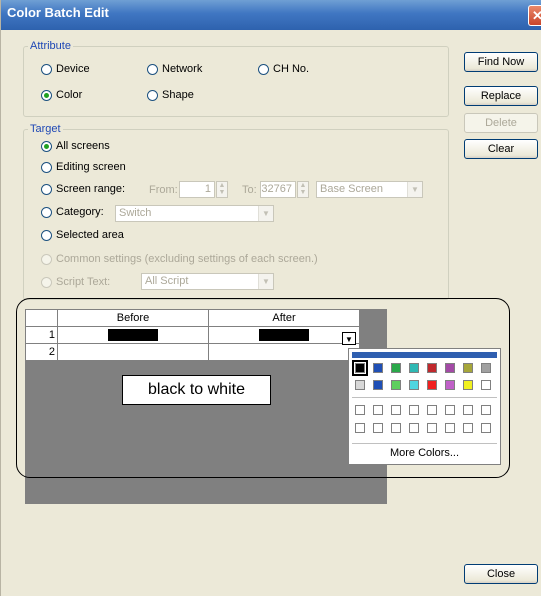 The width and height of the screenshot is (541, 596). Describe the element at coordinates (58, 12) in the screenshot. I see `window-title: Color Batch Edit` at that location.